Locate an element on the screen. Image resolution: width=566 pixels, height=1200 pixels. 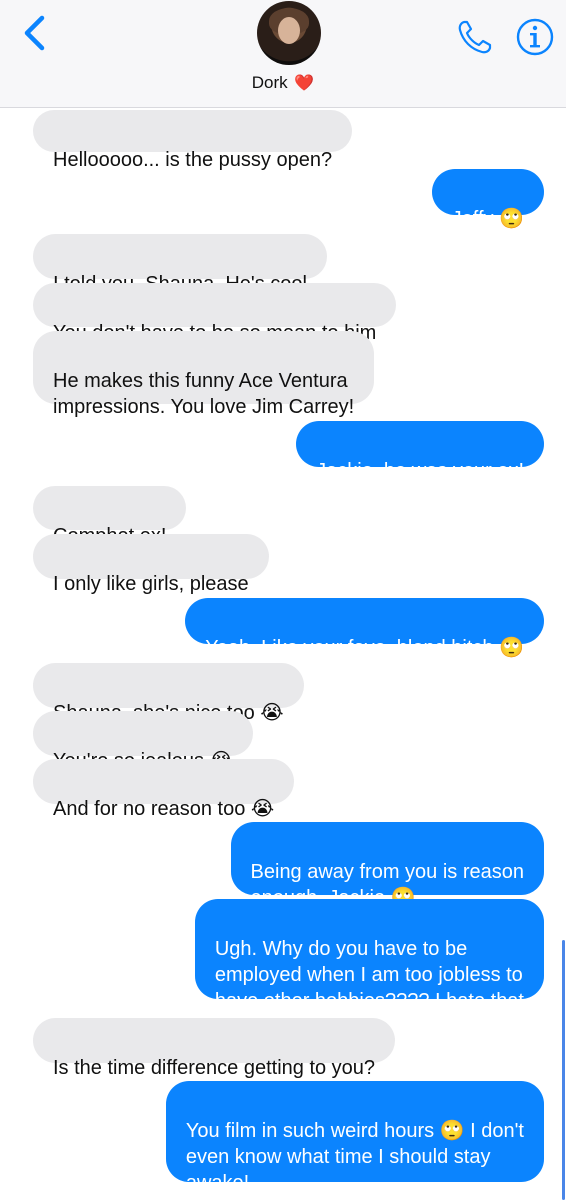
message-text: Jeffy 🙄 is located at coordinates (487, 219).